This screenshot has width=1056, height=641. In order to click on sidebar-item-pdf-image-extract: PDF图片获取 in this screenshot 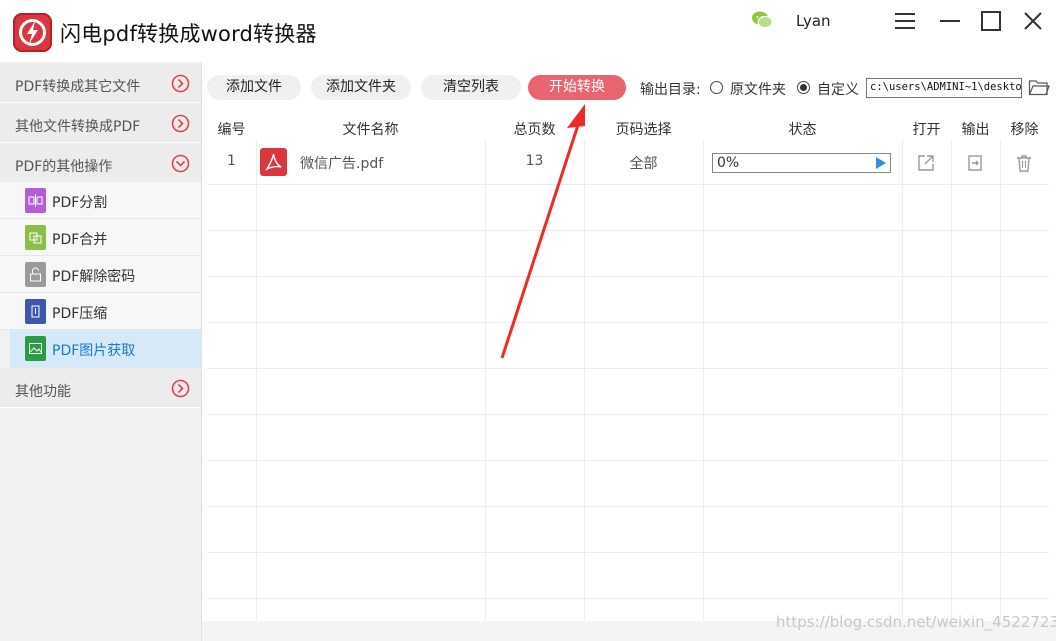, I will do `click(105, 349)`.